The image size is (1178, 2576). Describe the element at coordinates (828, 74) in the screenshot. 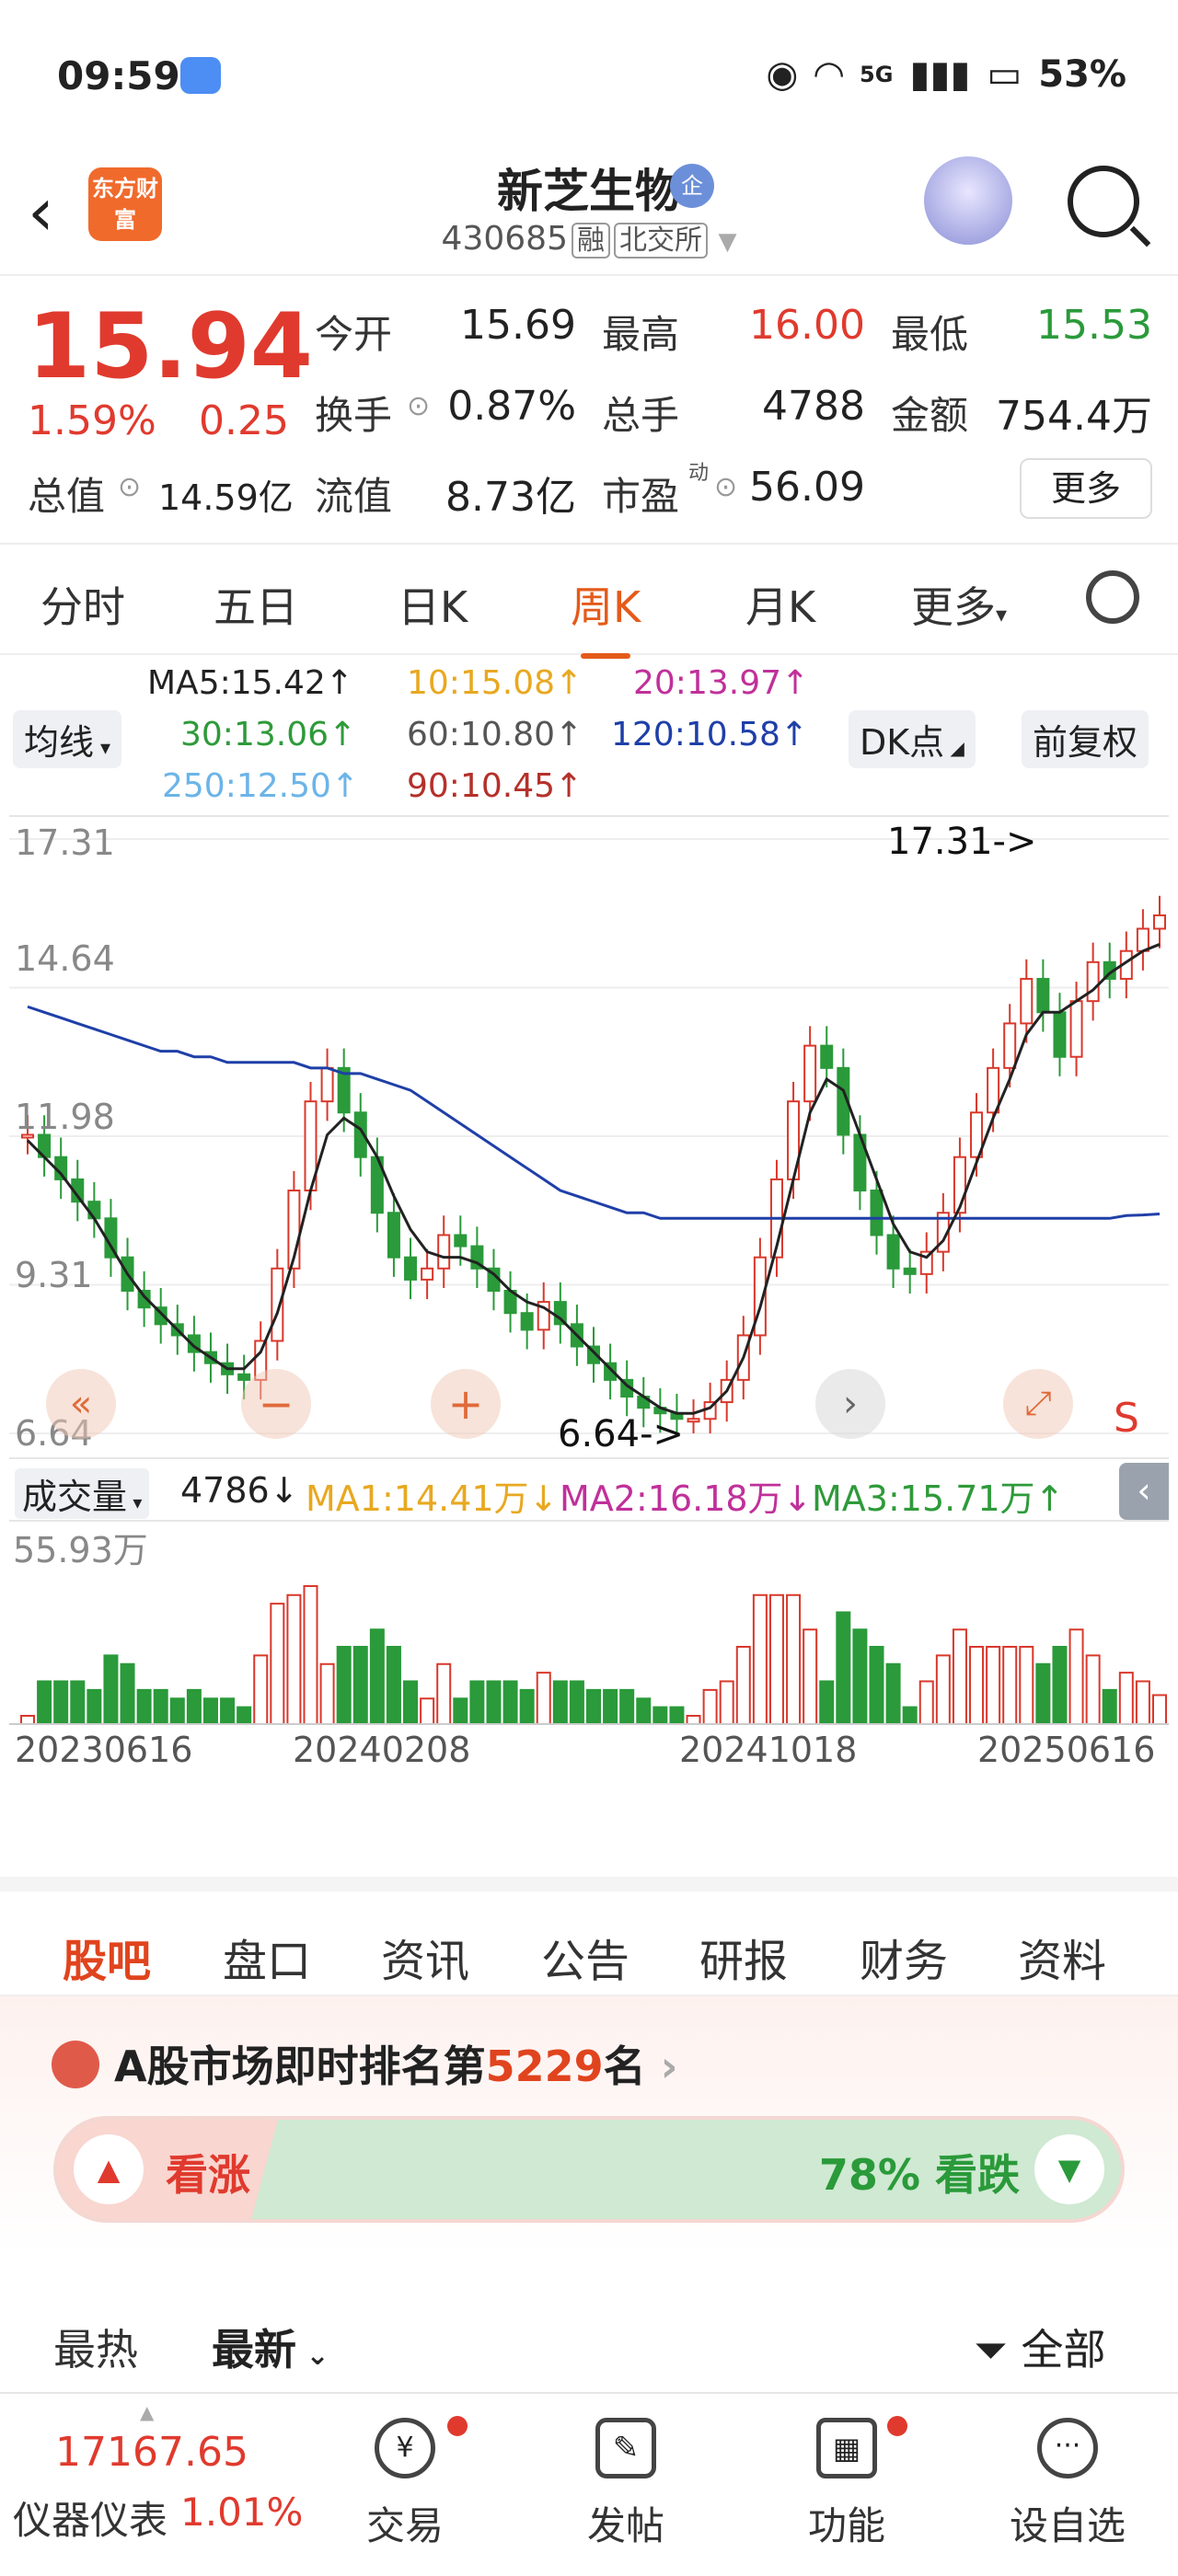

I see `wifi-icon: ◠` at that location.